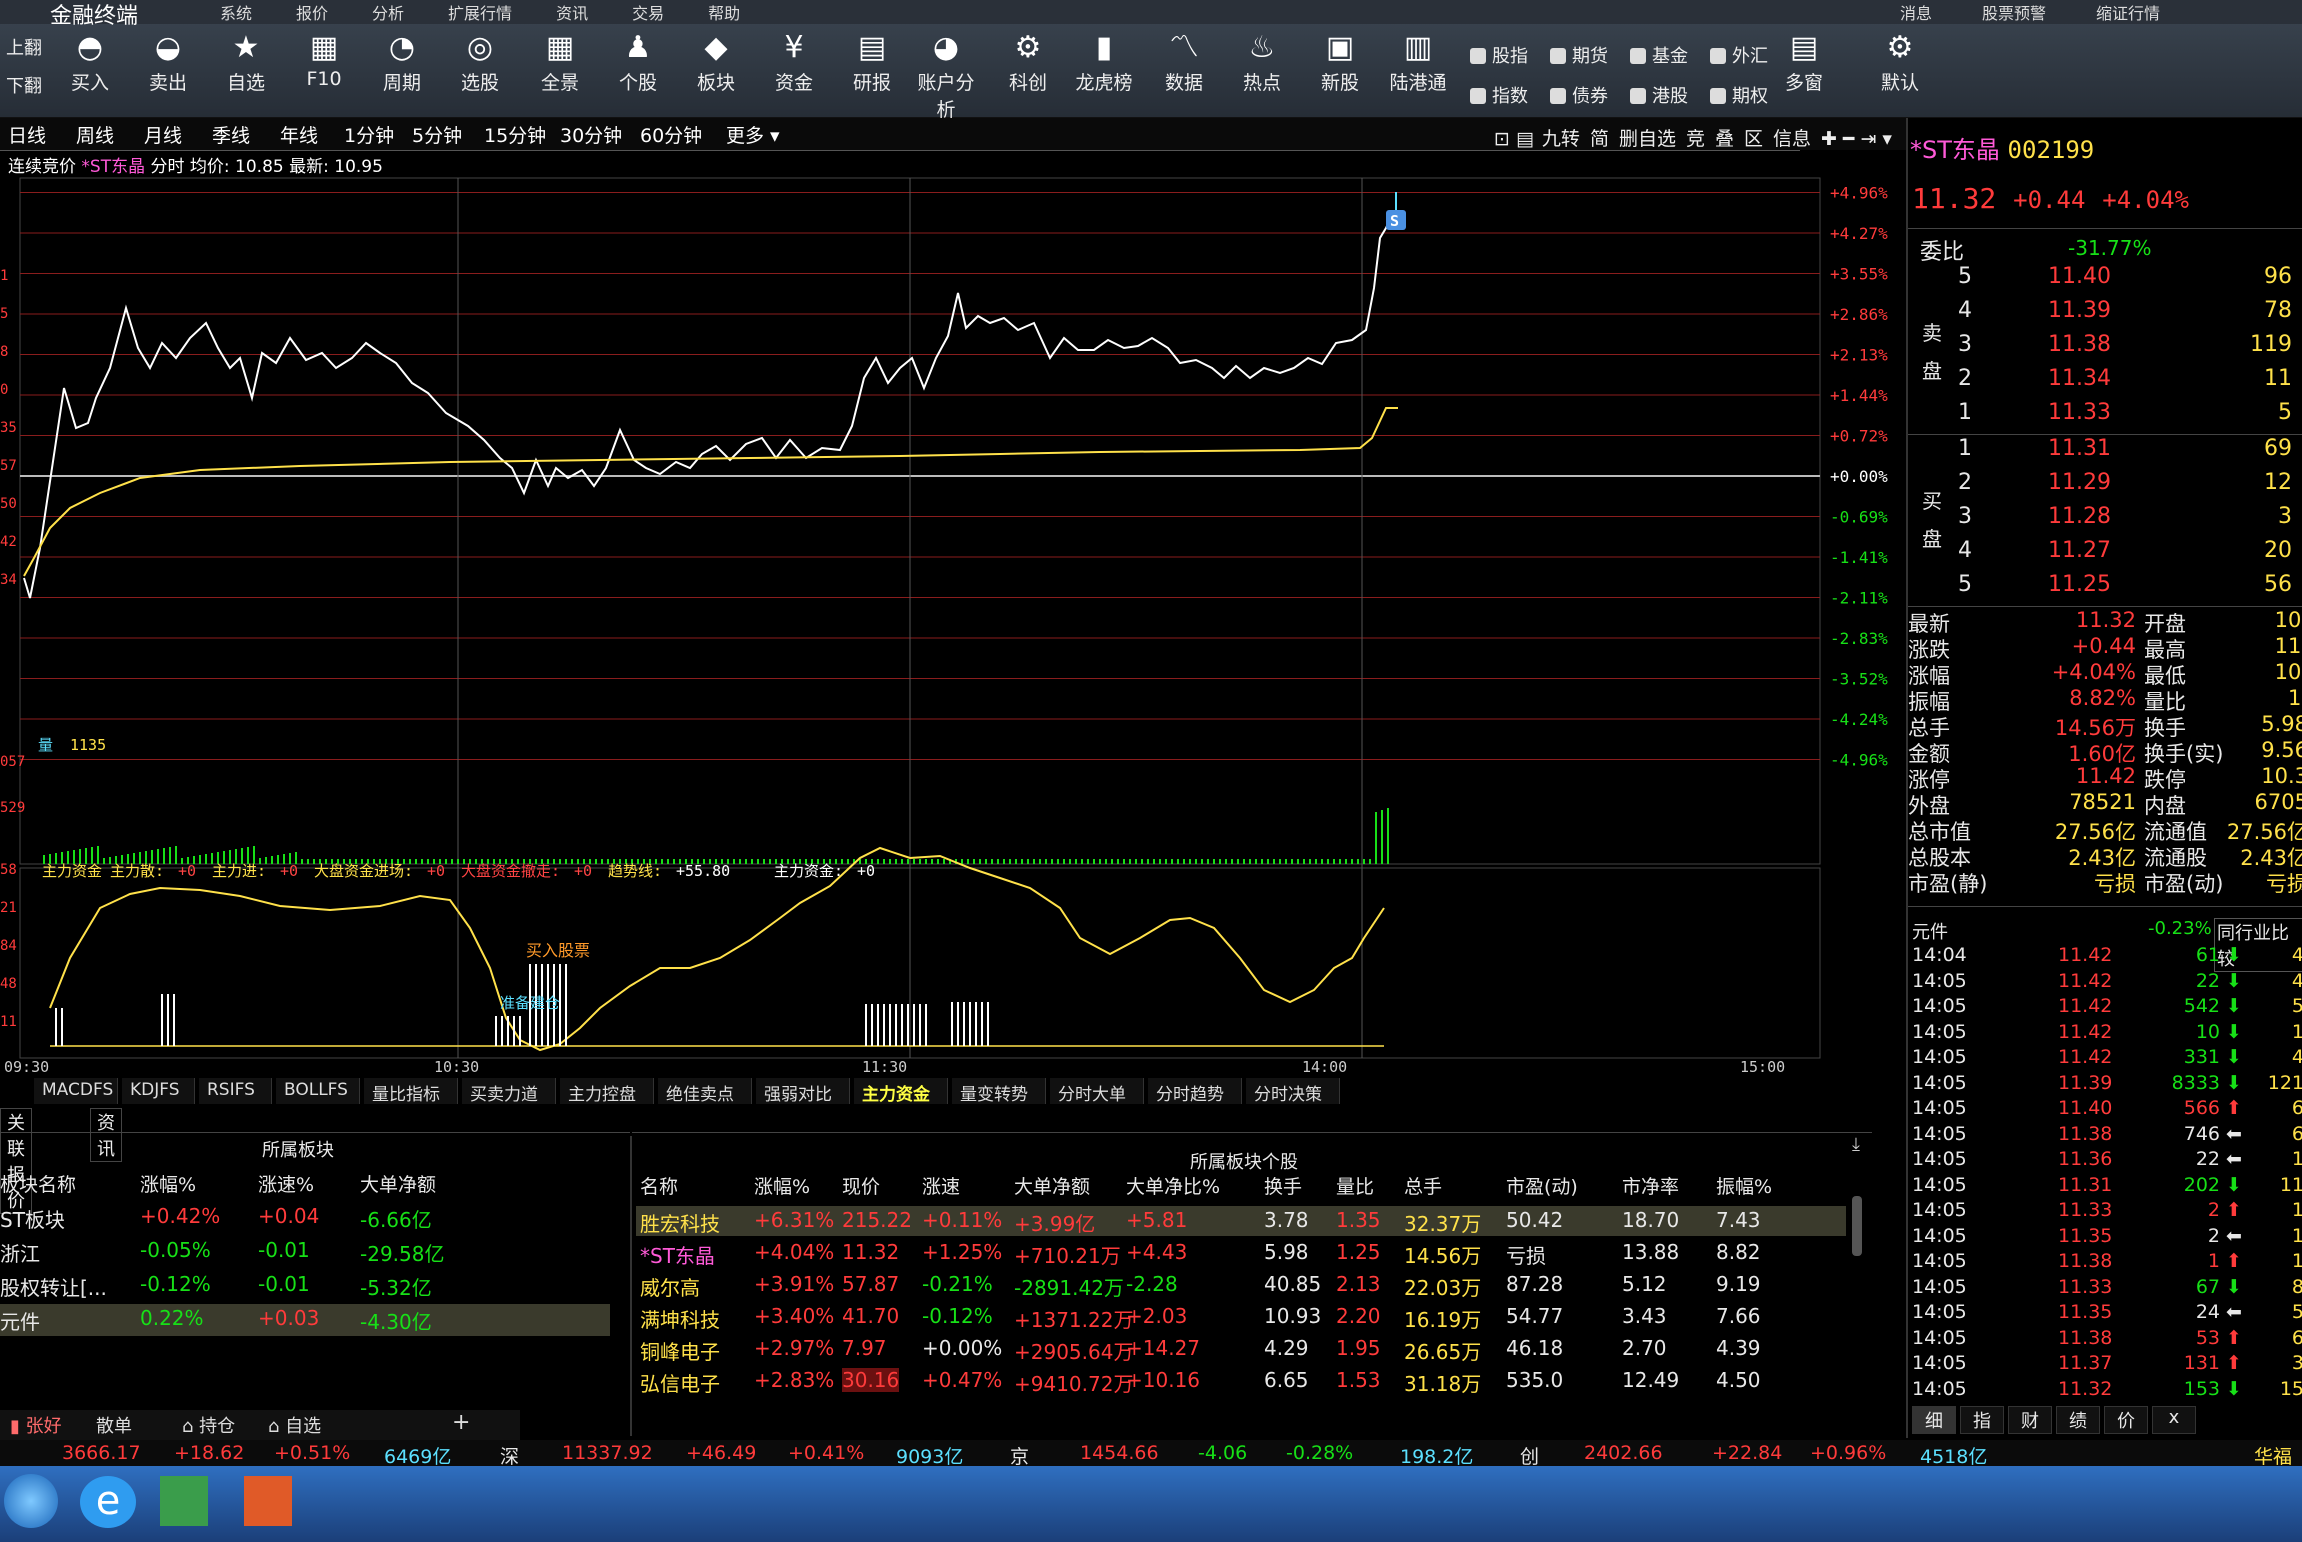 Image resolution: width=2302 pixels, height=1542 pixels. What do you see at coordinates (437, 134) in the screenshot?
I see `period-tab: 5分钟` at bounding box center [437, 134].